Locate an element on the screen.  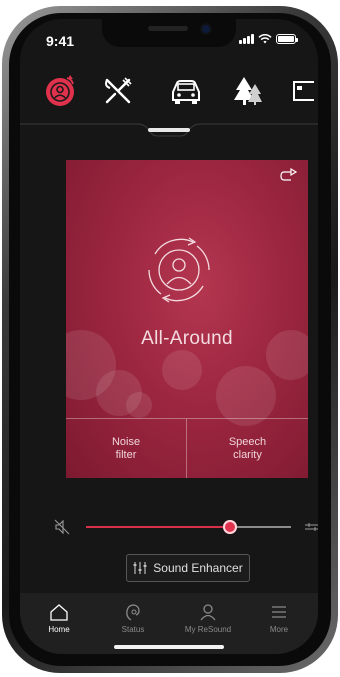
speech-clarity-label-line1: Speech is located at coordinates (247, 441).